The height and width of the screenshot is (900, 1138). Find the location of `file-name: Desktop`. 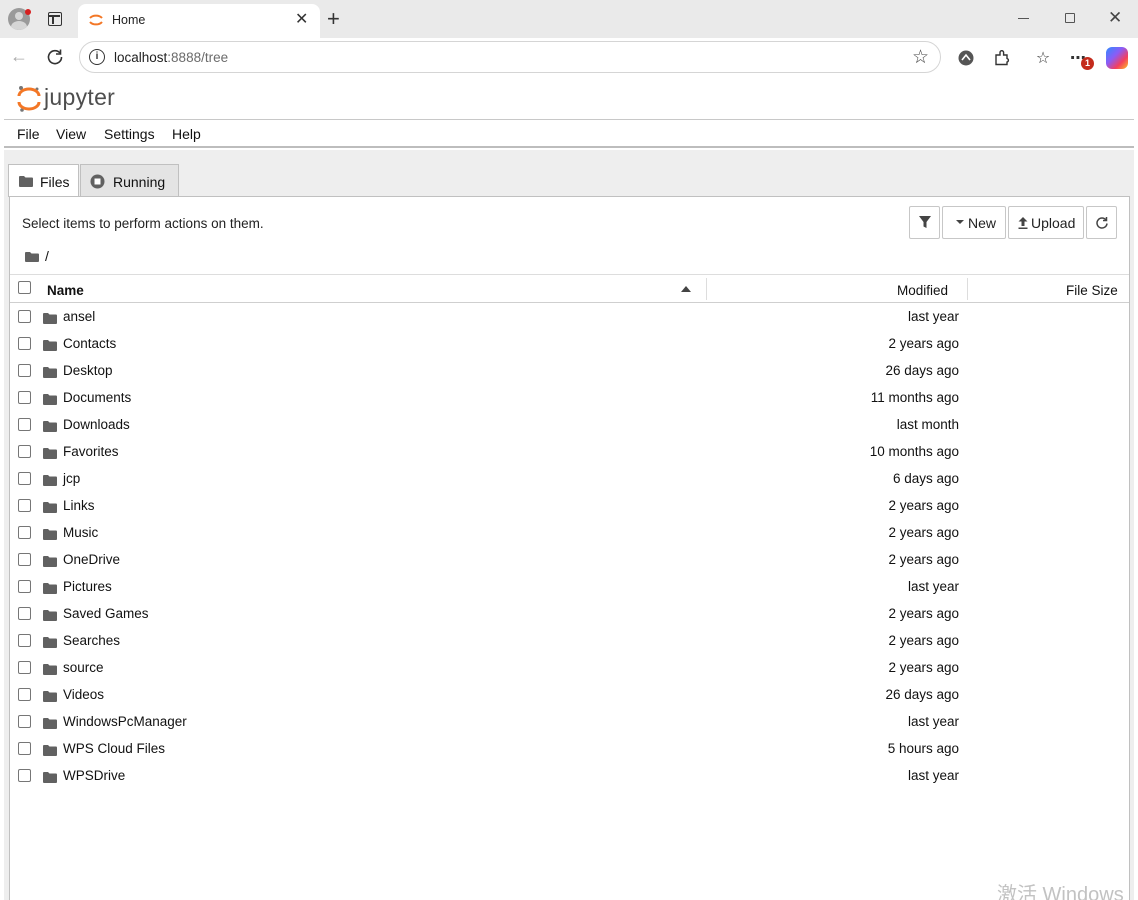

file-name: Desktop is located at coordinates (88, 370).